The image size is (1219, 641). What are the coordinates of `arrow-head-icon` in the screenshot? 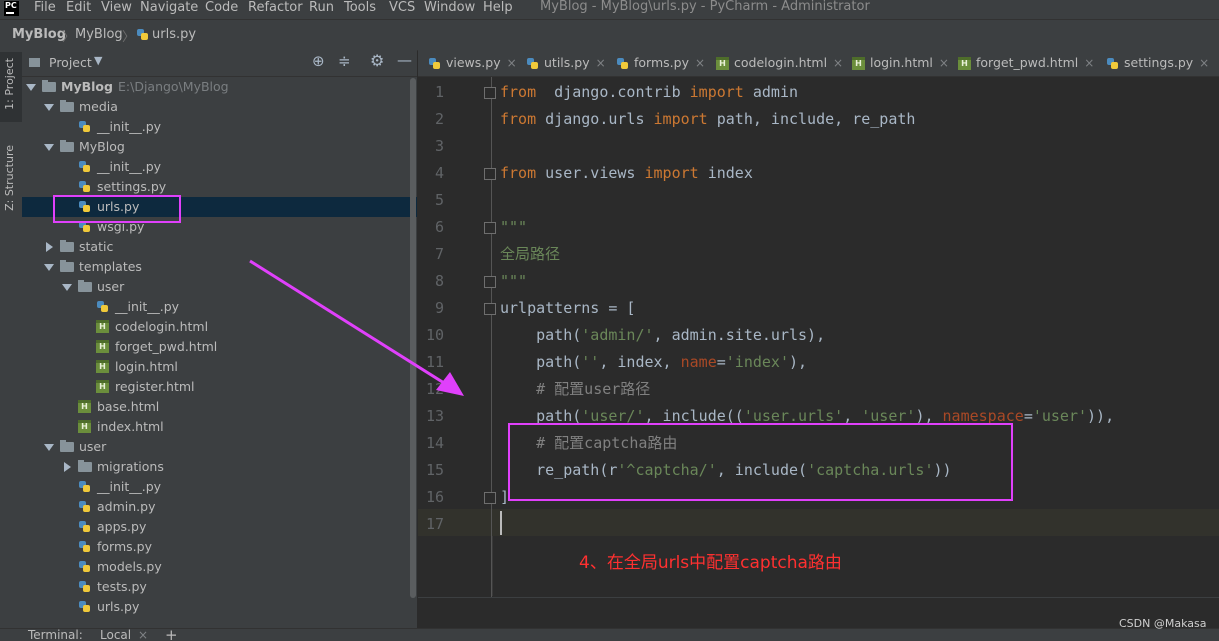 It's located at (450, 384).